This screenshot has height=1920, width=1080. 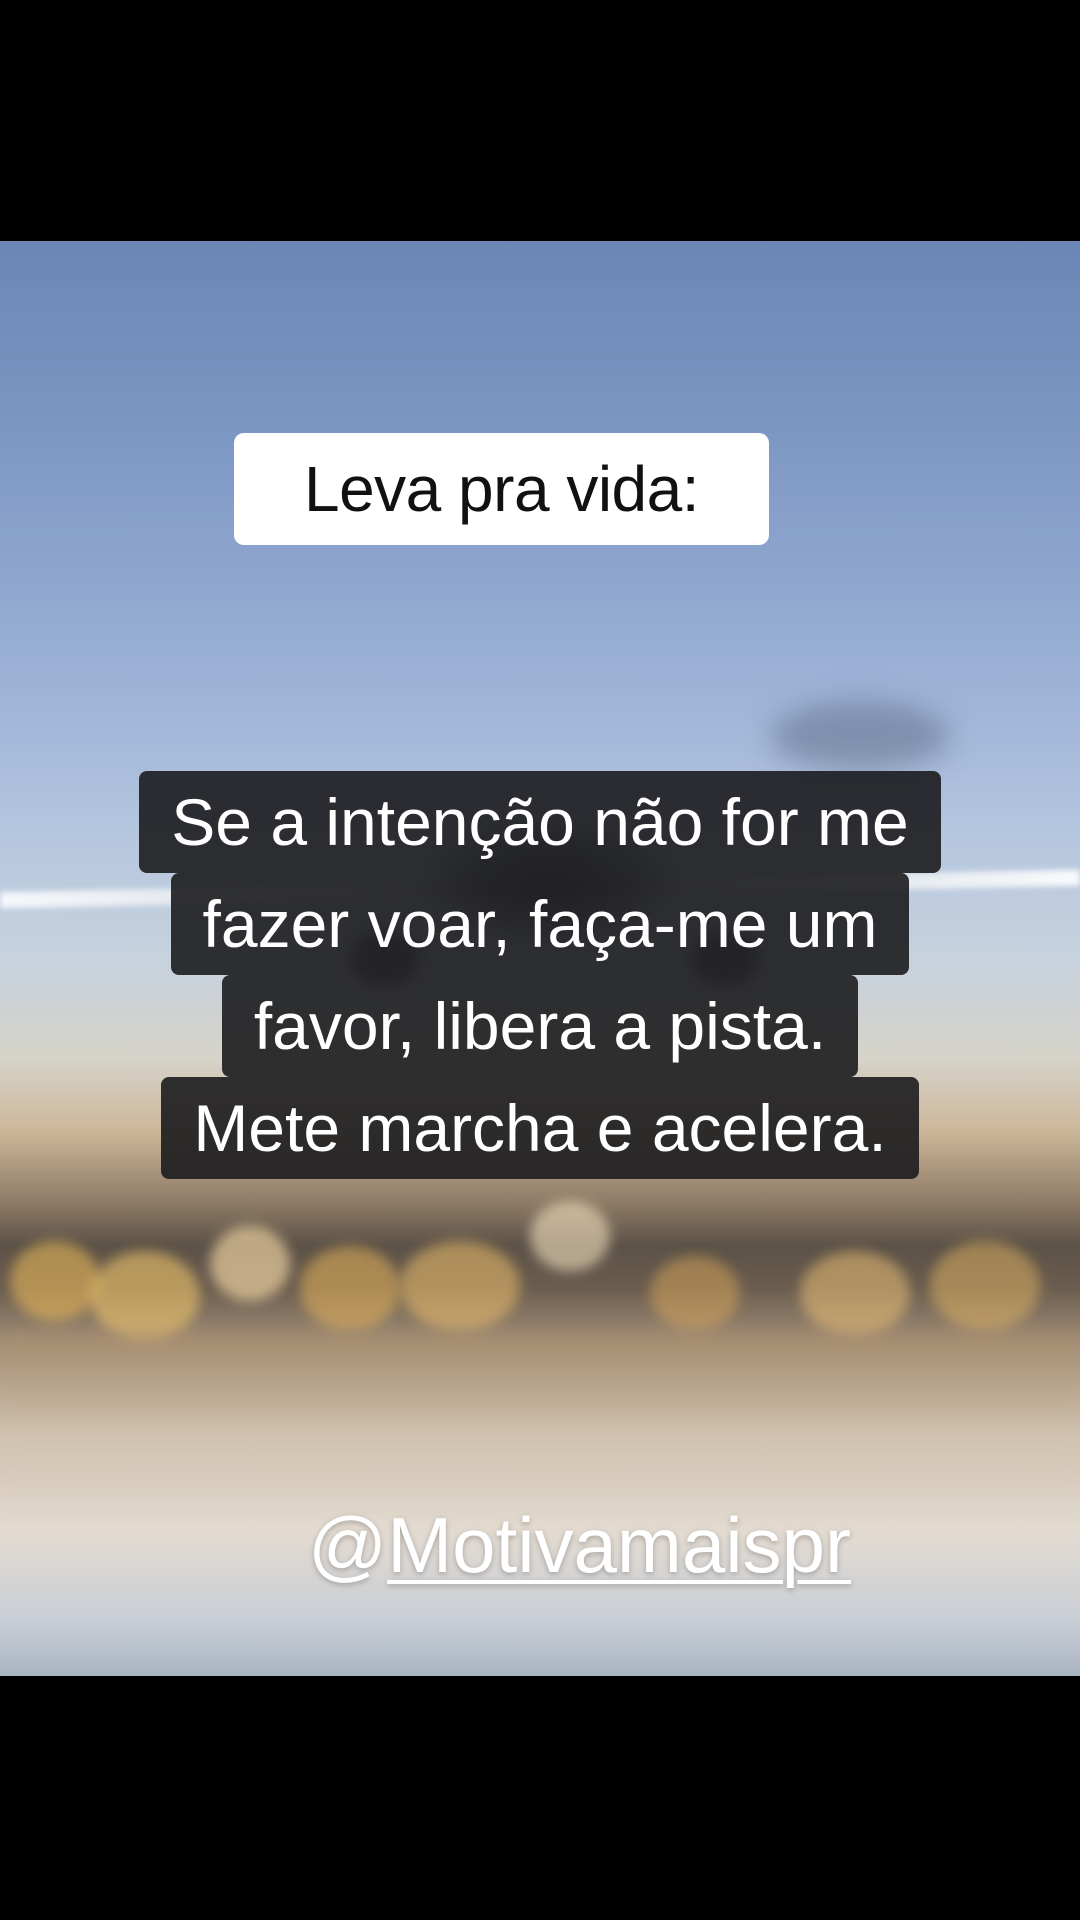 I want to click on quote-line: favor, libera a pista., so click(x=540, y=1026).